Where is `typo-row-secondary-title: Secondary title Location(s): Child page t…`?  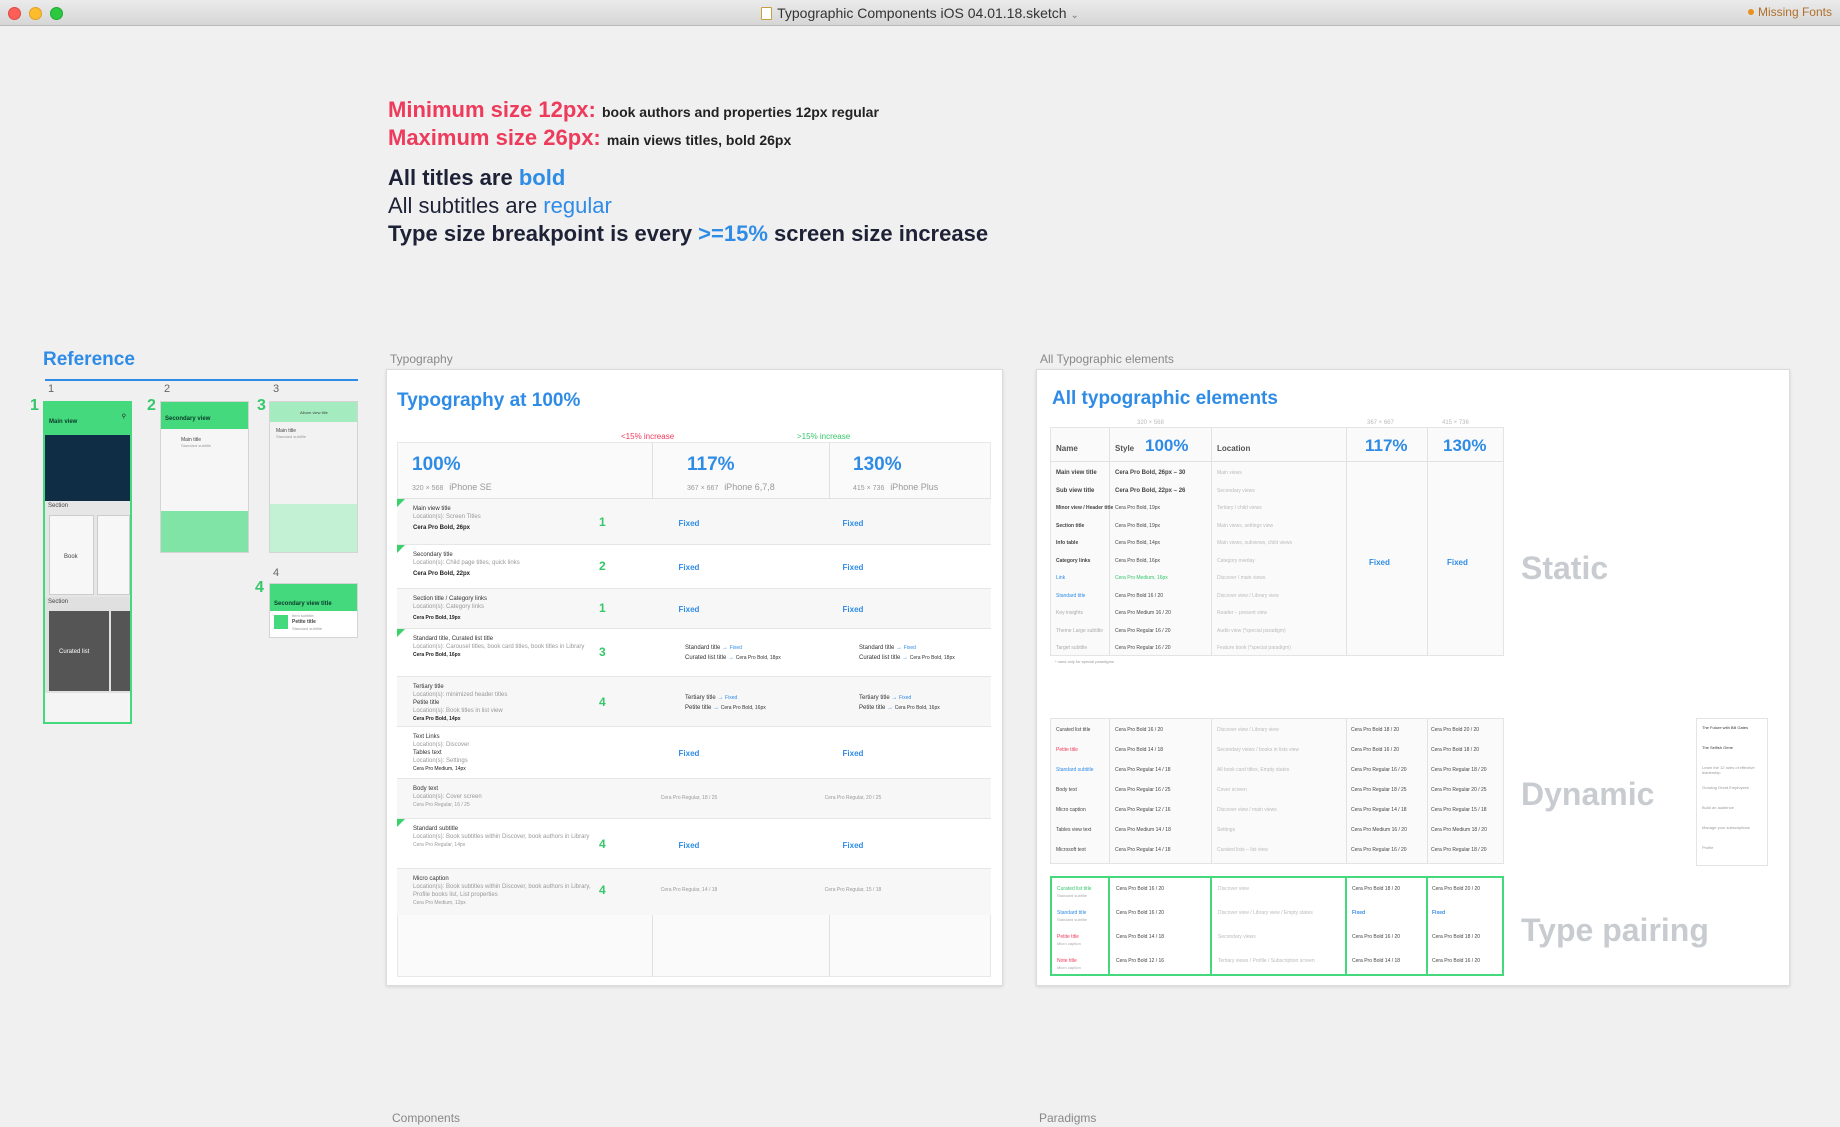
typo-row-secondary-title: Secondary title Location(s): Child page t… is located at coordinates (694, 567).